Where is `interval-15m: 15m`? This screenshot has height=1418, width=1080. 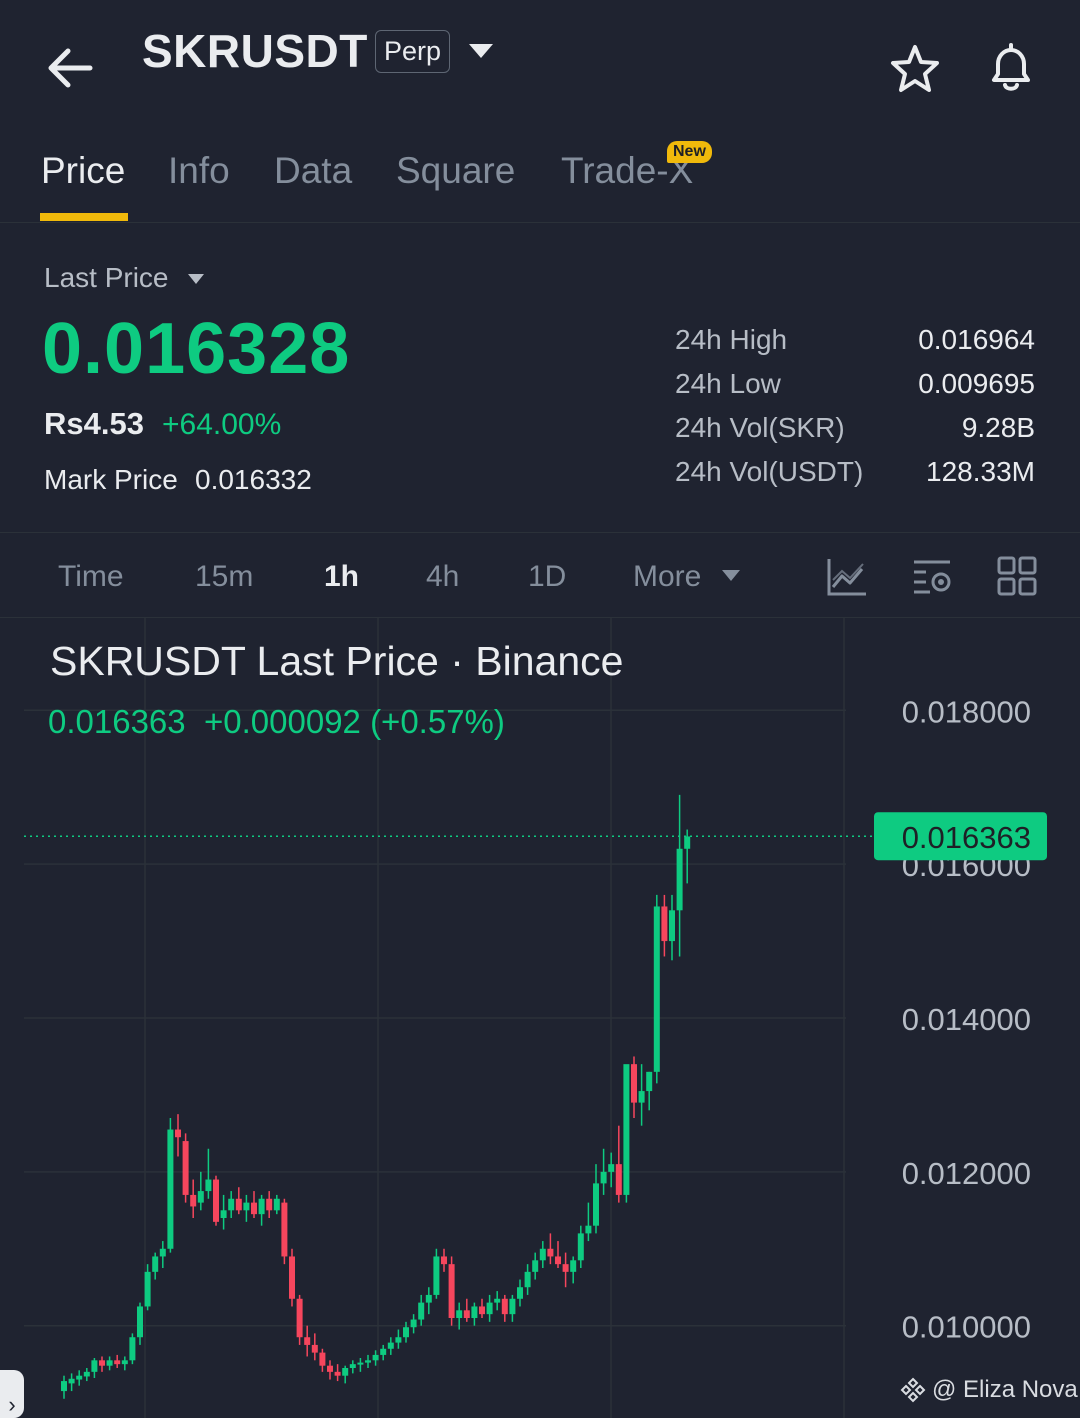 interval-15m: 15m is located at coordinates (224, 577).